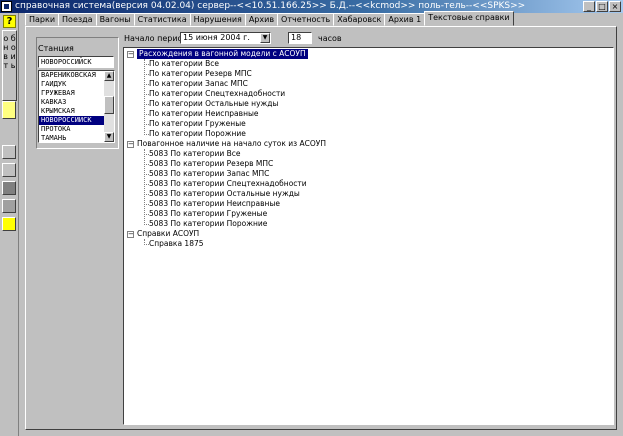 This screenshot has height=436, width=623. I want to click on list-item: КРЫМСКАЯ, so click(71, 111).